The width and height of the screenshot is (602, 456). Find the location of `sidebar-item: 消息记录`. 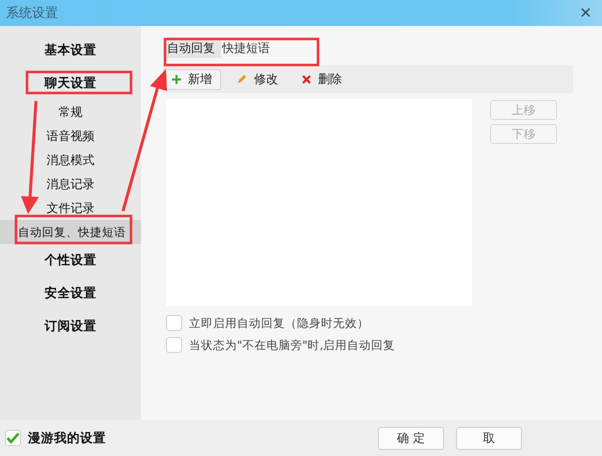

sidebar-item: 消息记录 is located at coordinates (70, 184).